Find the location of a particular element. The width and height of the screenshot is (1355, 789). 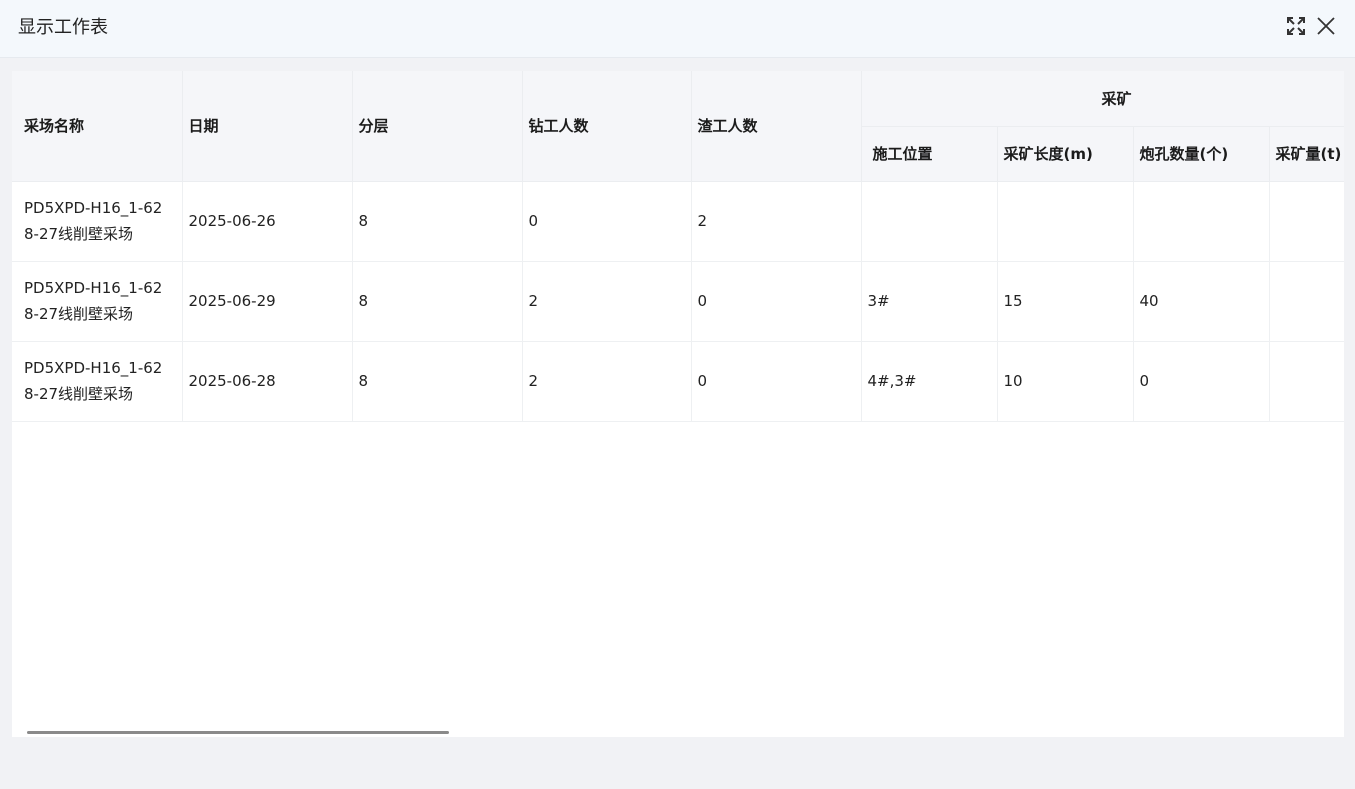

horizontal-scrollbar is located at coordinates (238, 732).